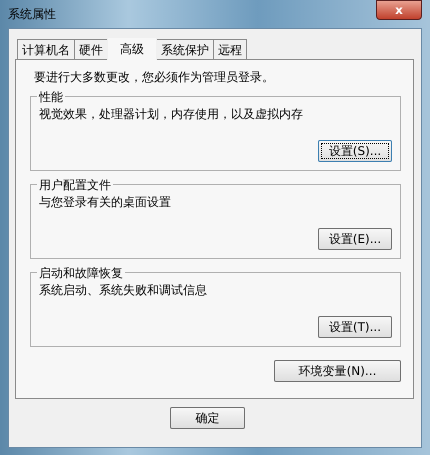 This screenshot has height=455, width=430. What do you see at coordinates (123, 290) in the screenshot?
I see `group-description: 系统启动、系统失败和调试信息` at bounding box center [123, 290].